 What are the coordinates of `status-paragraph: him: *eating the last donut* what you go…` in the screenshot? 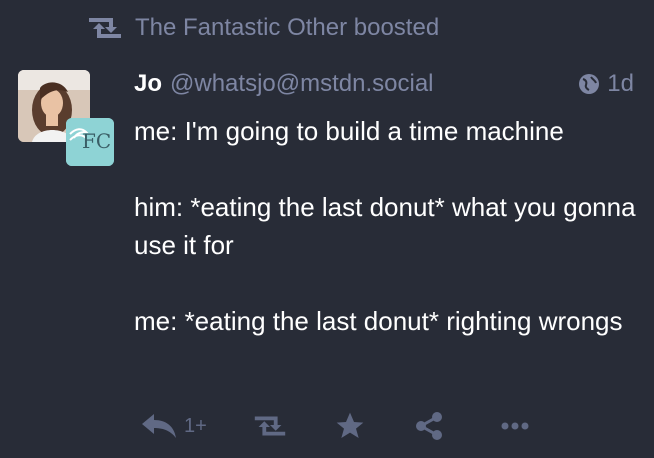 It's located at (385, 226).